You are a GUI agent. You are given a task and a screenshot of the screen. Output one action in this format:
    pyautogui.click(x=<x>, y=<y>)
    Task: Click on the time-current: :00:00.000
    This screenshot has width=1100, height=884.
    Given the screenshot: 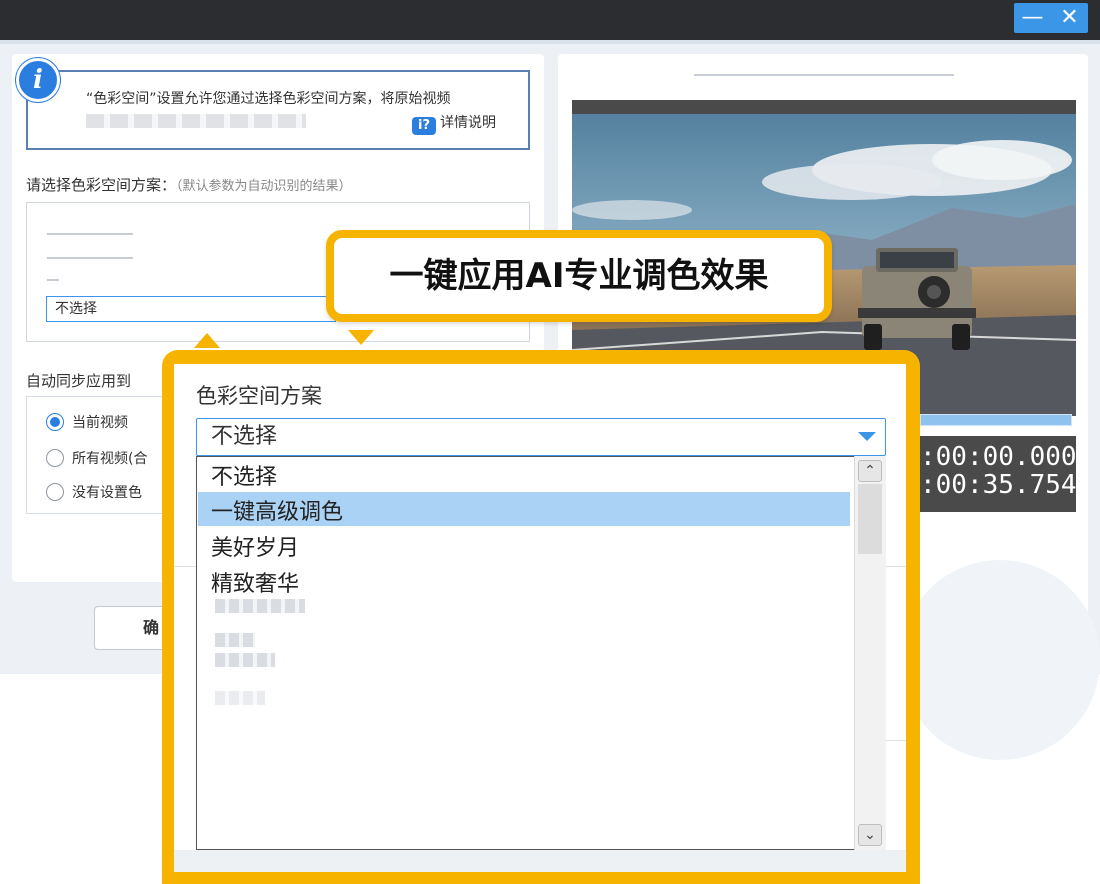 What is the action you would take?
    pyautogui.click(x=998, y=457)
    